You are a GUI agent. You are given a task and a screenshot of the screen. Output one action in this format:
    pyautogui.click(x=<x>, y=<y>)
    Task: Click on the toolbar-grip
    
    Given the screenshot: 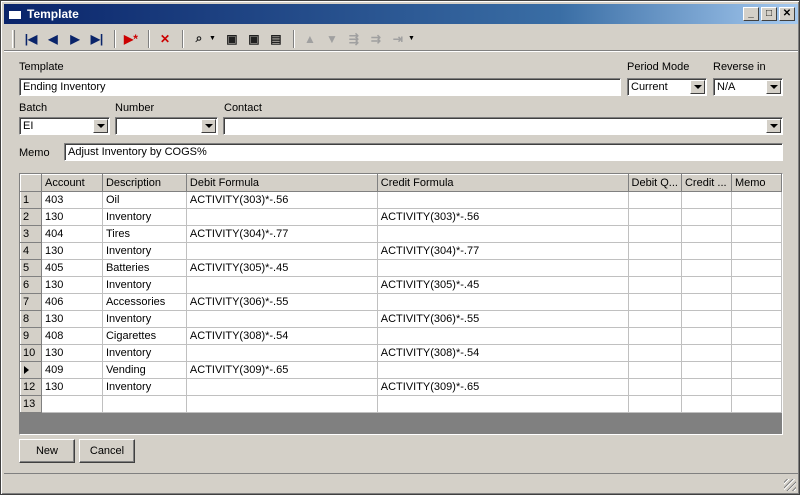 What is the action you would take?
    pyautogui.click(x=13, y=38)
    